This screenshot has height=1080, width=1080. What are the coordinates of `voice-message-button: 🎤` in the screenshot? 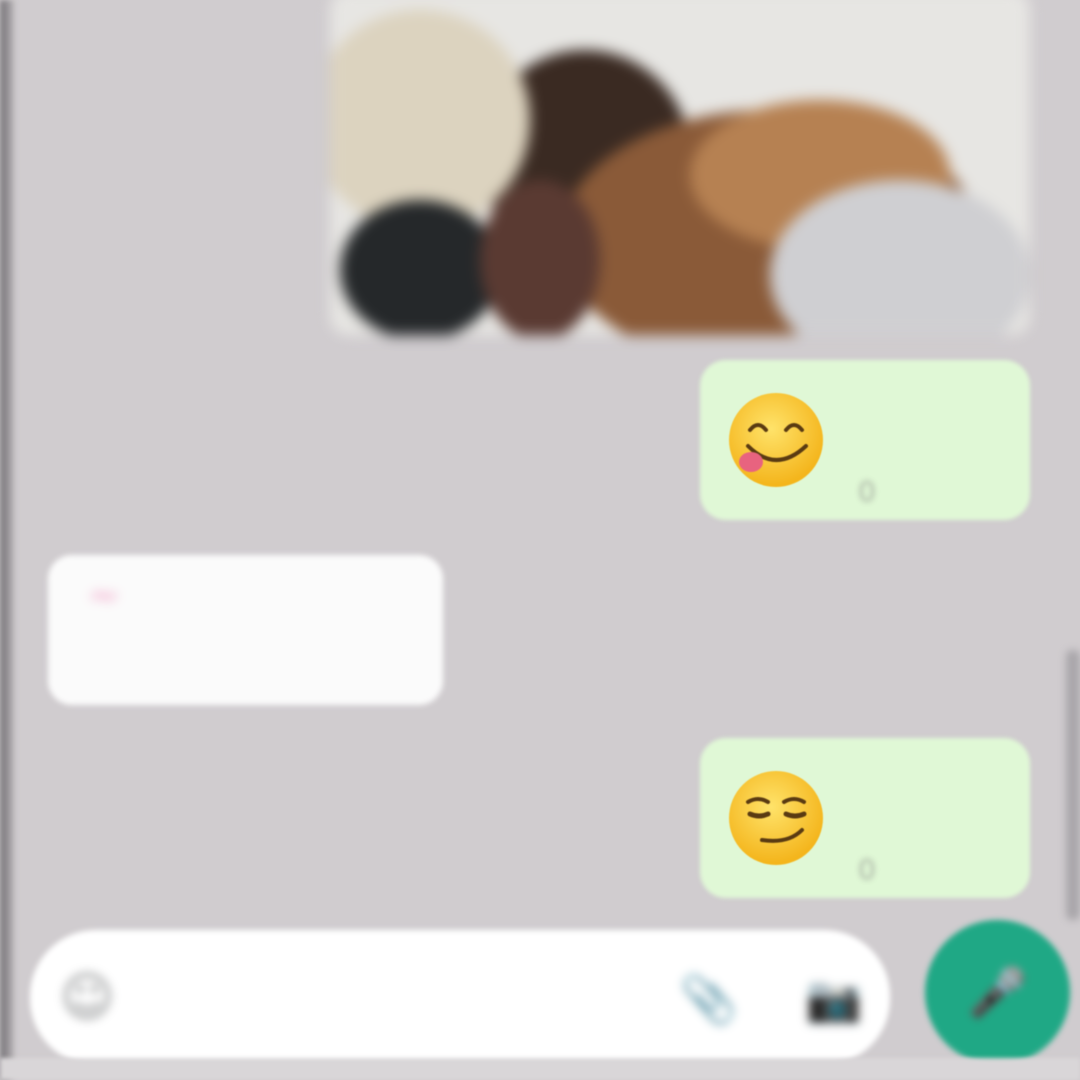 It's located at (997, 992).